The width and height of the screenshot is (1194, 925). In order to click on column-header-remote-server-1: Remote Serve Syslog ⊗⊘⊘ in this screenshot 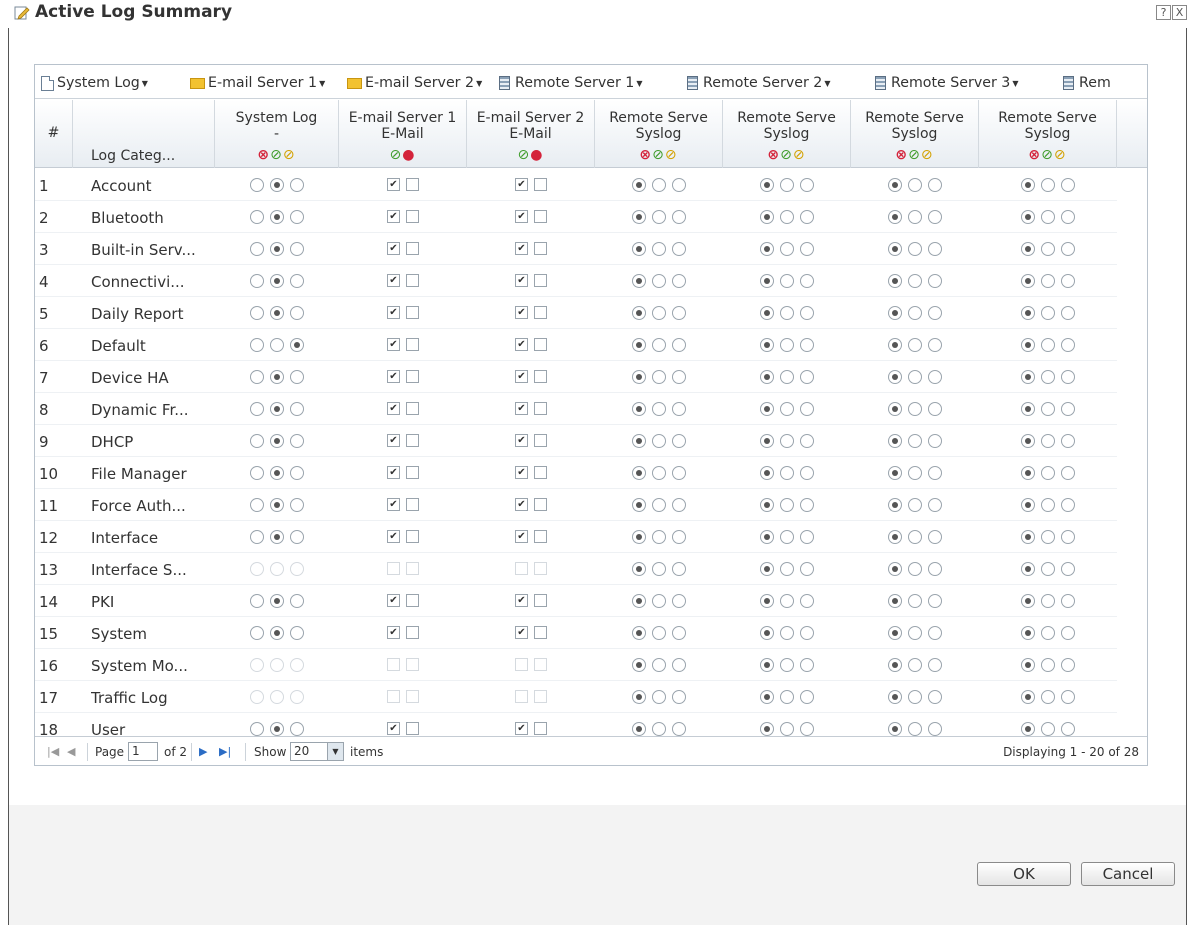, I will do `click(659, 134)`.